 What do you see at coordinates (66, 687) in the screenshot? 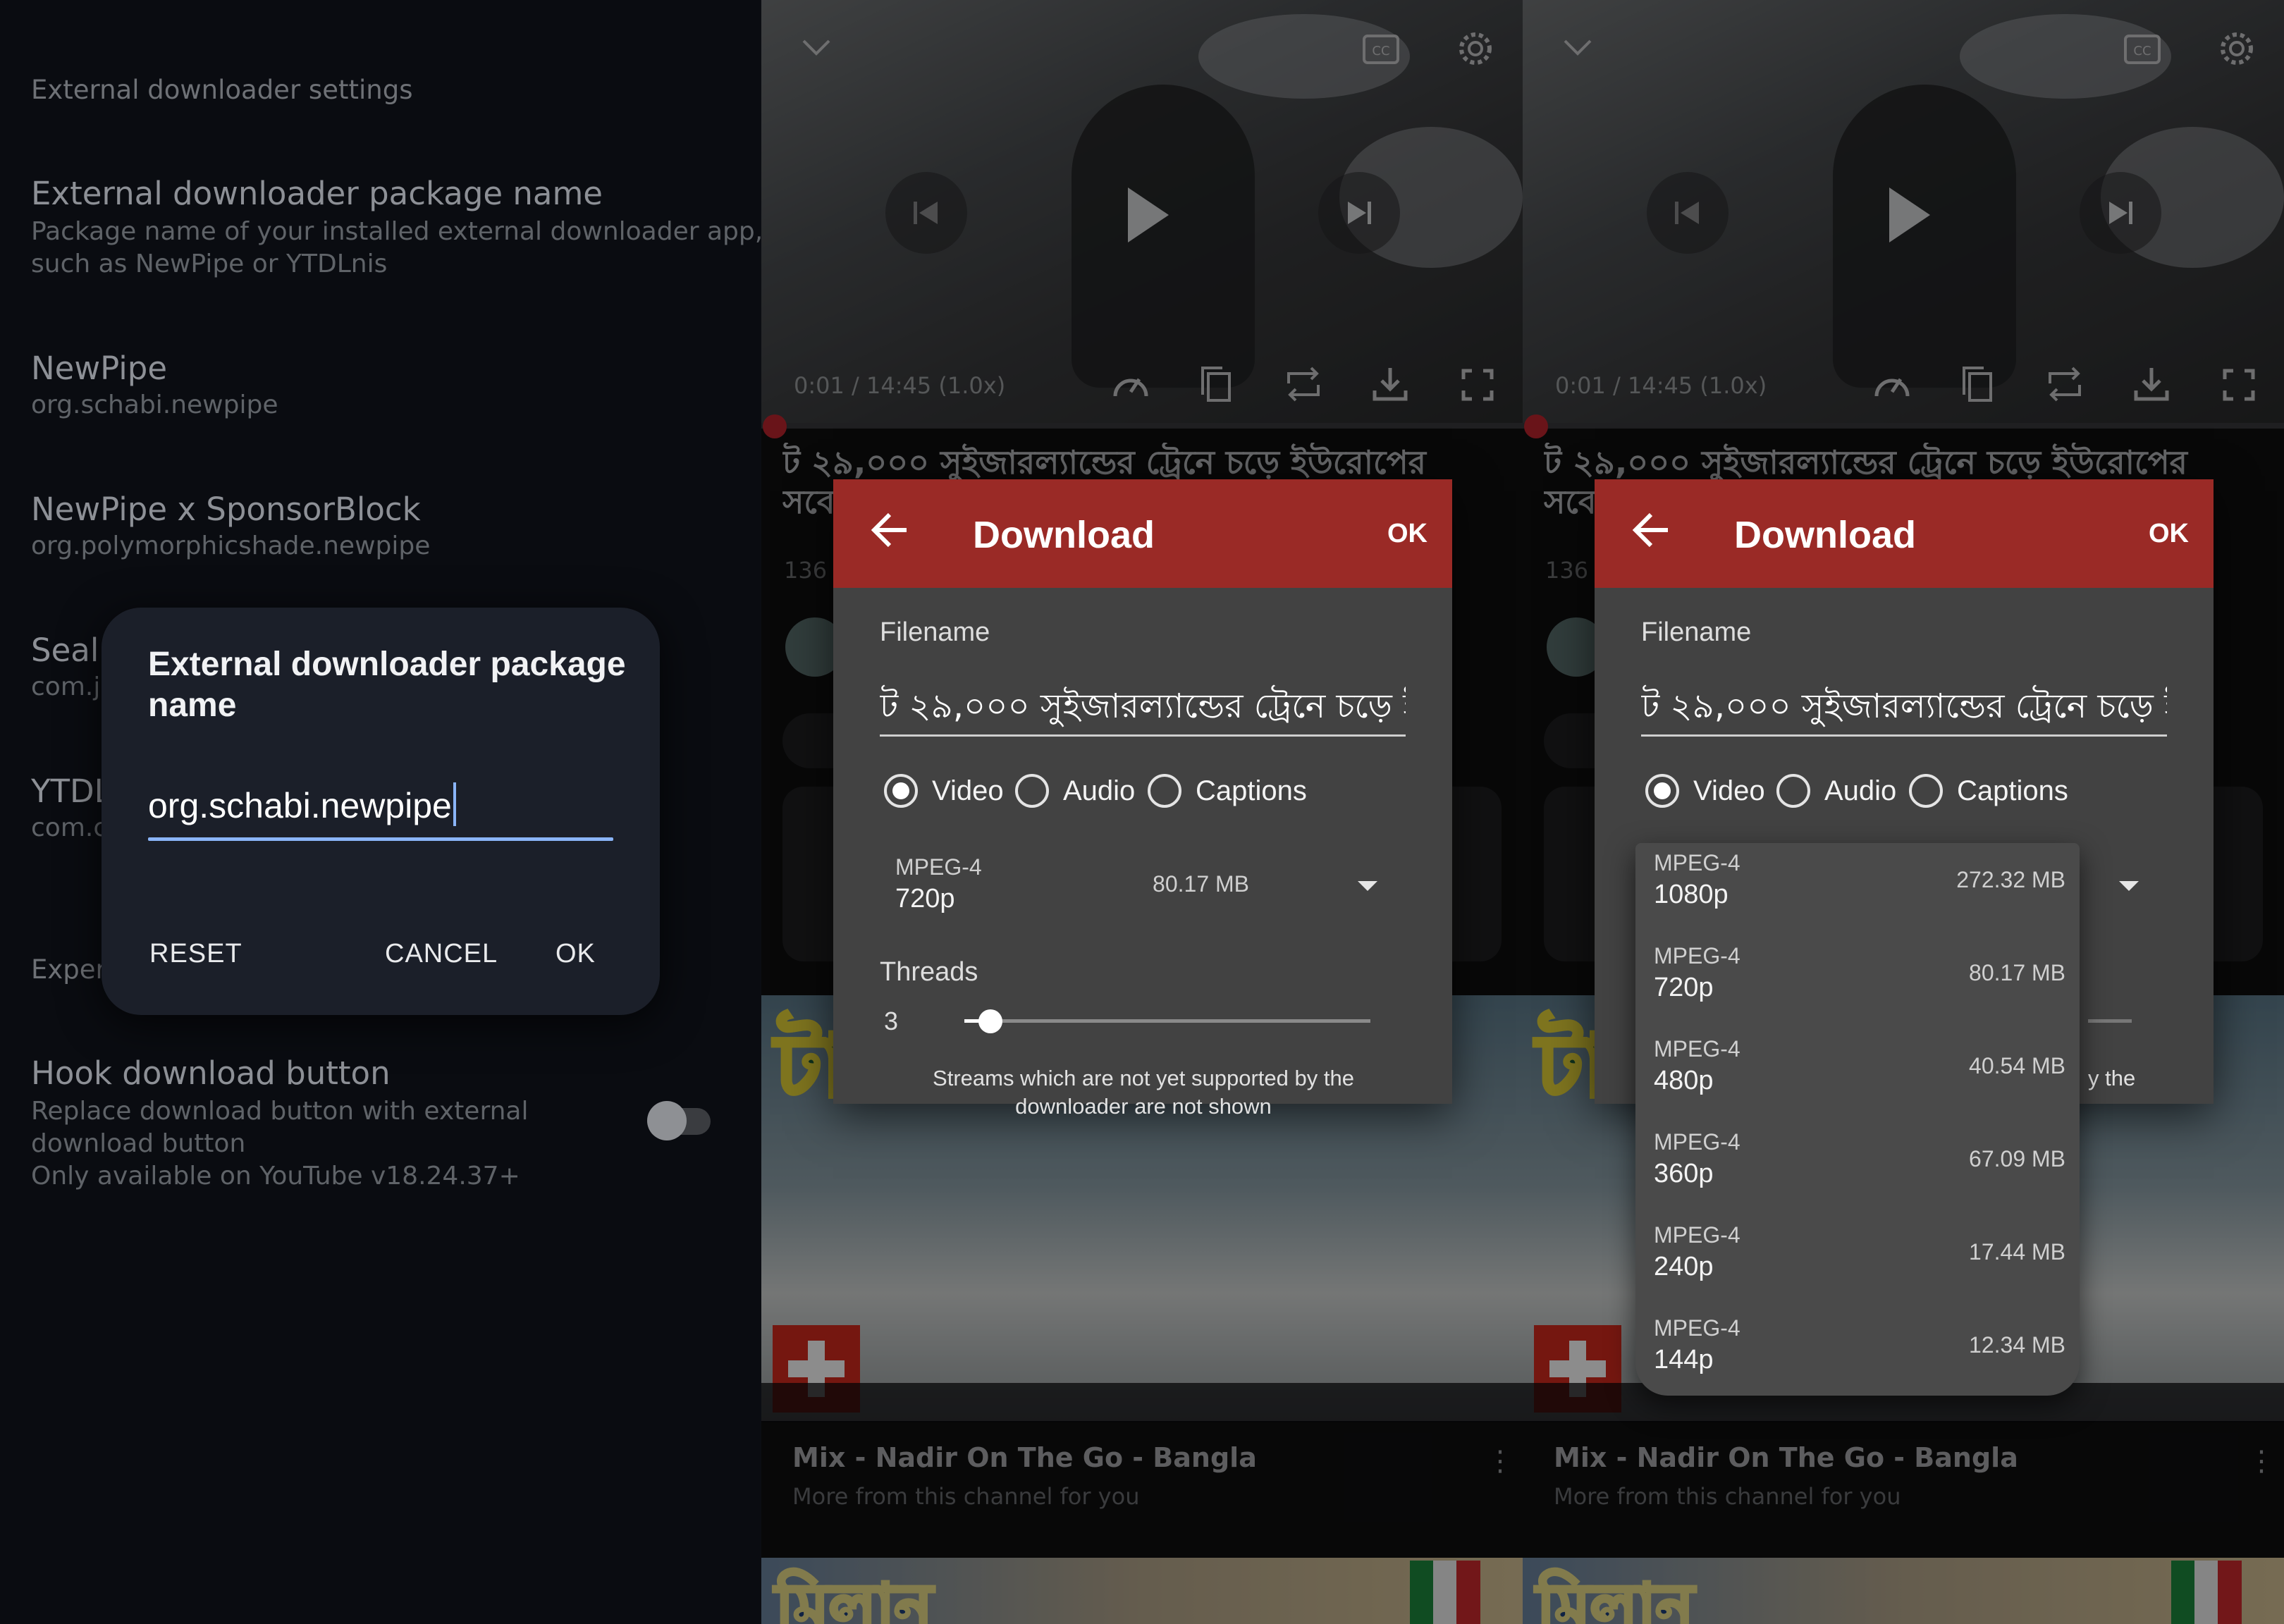
I see `preset-package: com.j` at bounding box center [66, 687].